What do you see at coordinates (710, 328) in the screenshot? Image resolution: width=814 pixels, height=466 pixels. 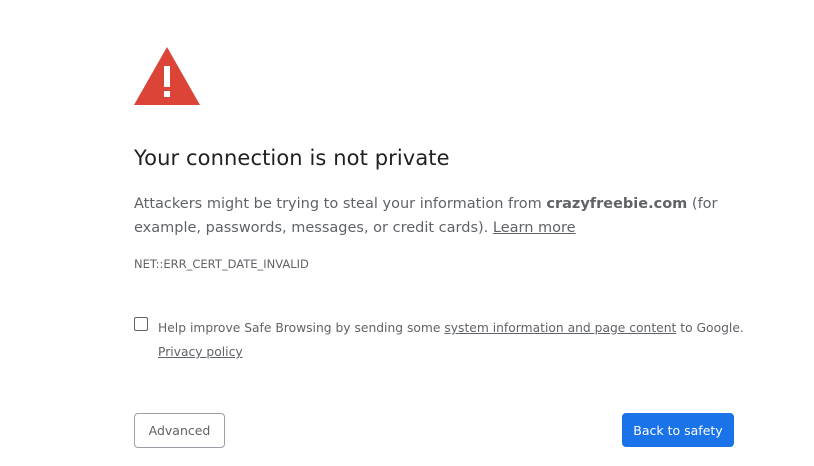 I see `safe-browsing-text-after: to Google.` at bounding box center [710, 328].